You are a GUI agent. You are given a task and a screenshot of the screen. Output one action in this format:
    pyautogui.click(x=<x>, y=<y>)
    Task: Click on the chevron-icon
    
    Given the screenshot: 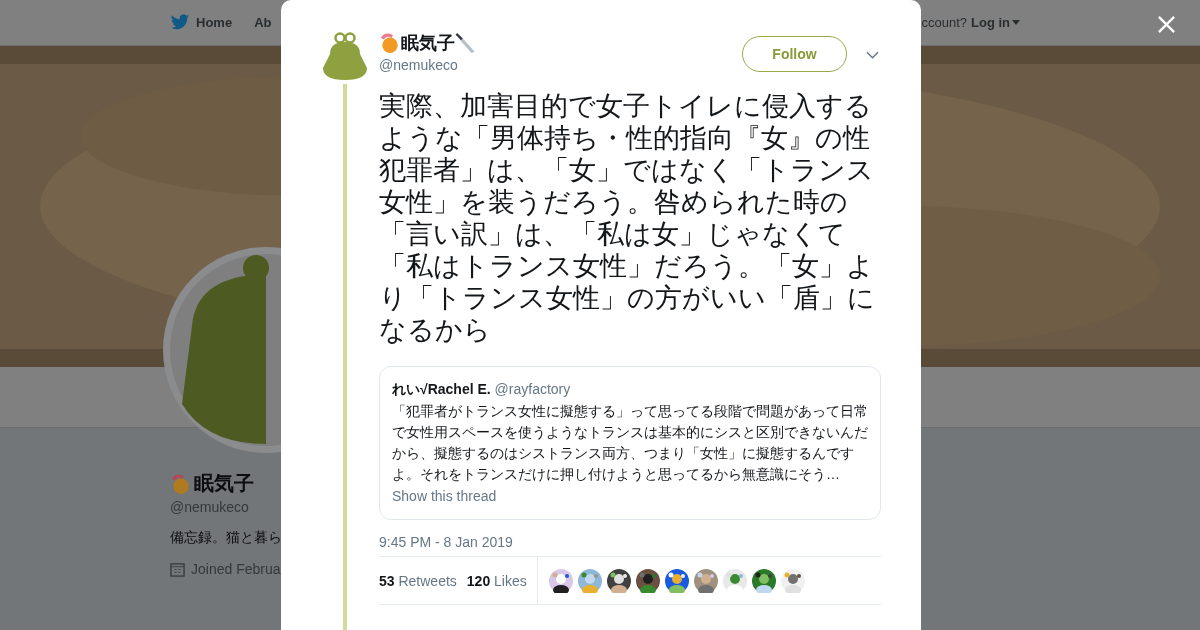 What is the action you would take?
    pyautogui.click(x=872, y=55)
    